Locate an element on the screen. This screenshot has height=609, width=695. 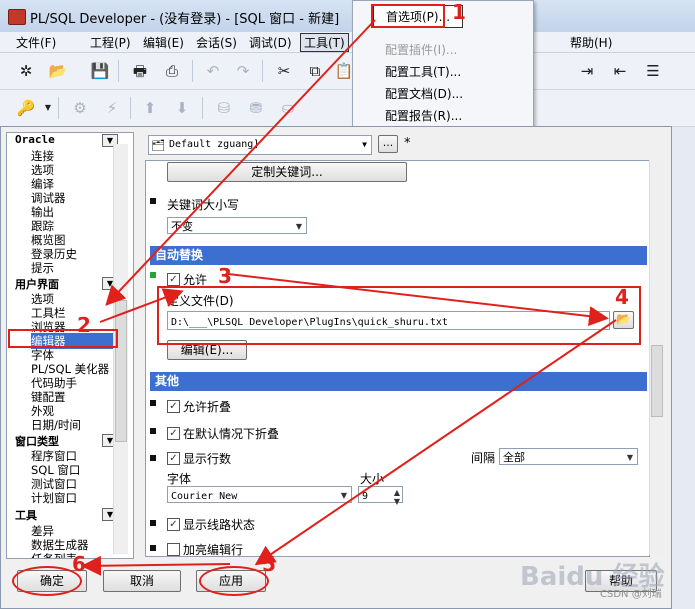
step-number-2: 2 is located at coordinates (84, 325).